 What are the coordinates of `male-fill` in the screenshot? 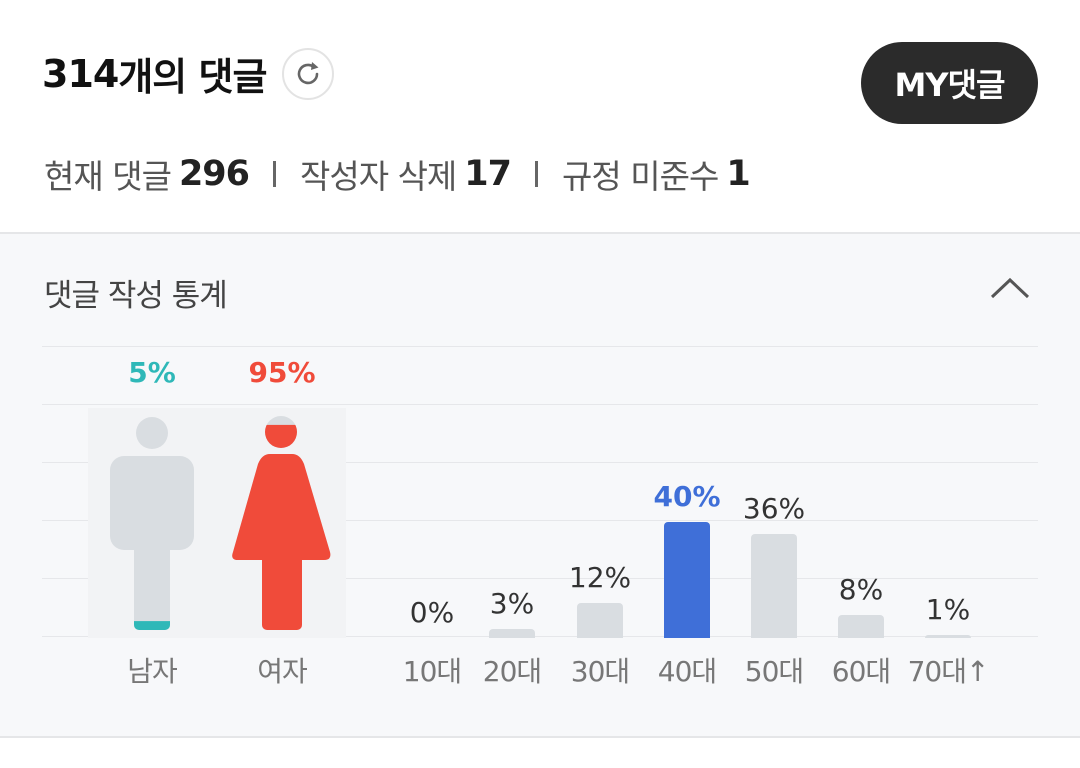 It's located at (152, 625).